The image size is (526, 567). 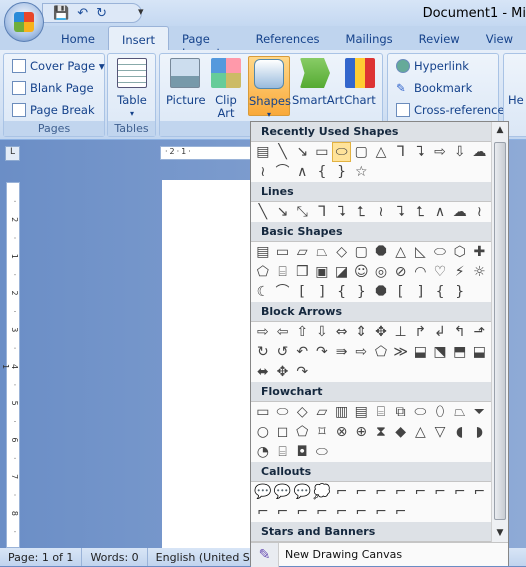 What do you see at coordinates (480, 412) in the screenshot?
I see `shape-icon: ⏷` at bounding box center [480, 412].